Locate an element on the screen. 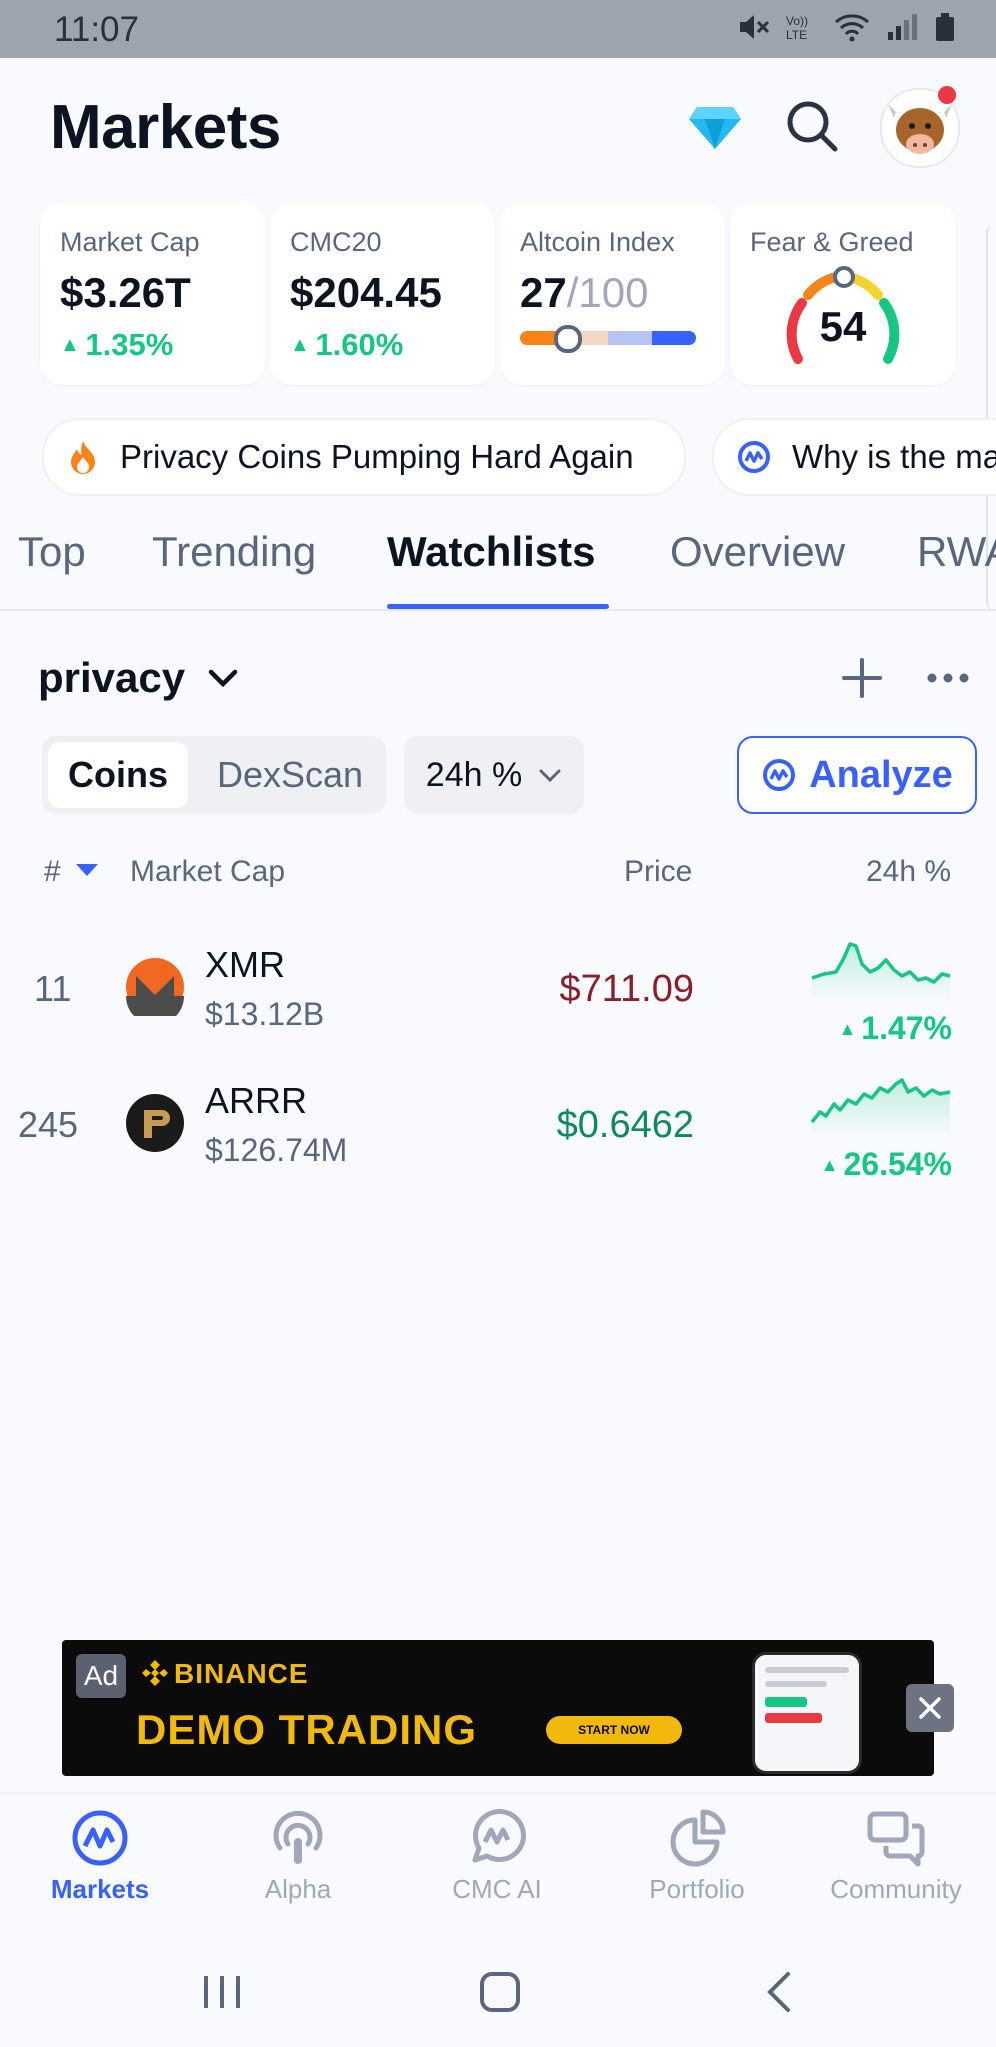 Image resolution: width=996 pixels, height=2047 pixels. news-chip: Why is the ma is located at coordinates (854, 457).